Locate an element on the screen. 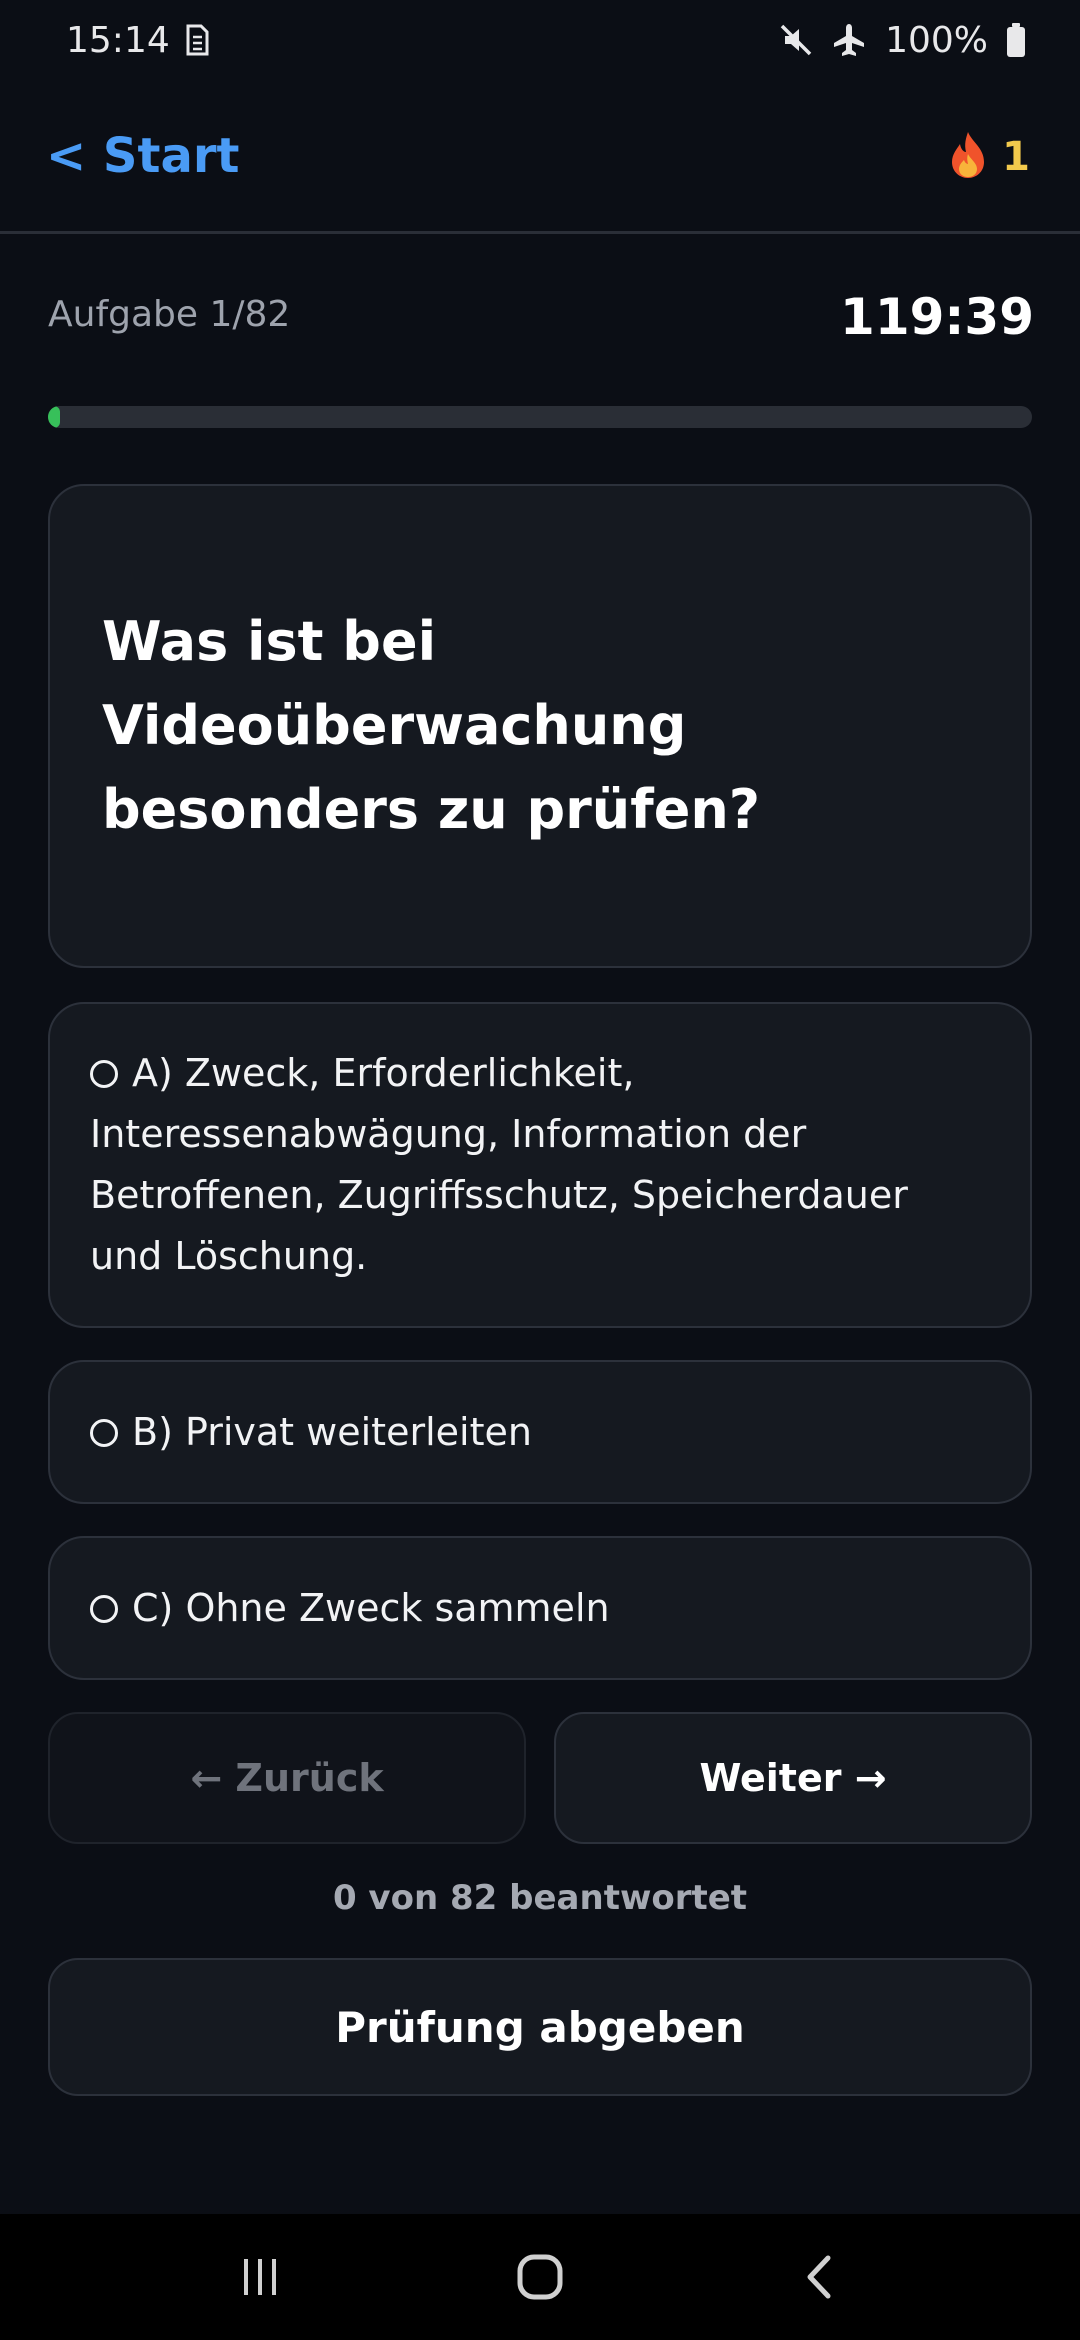  progress-bar is located at coordinates (540, 417).